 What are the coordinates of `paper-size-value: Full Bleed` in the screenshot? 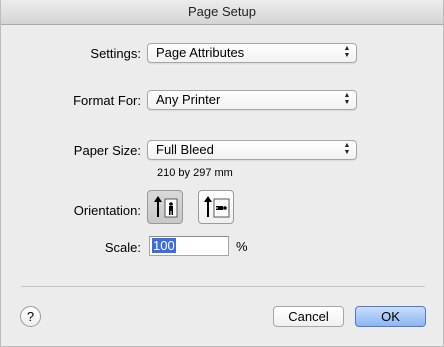 It's located at (185, 149).